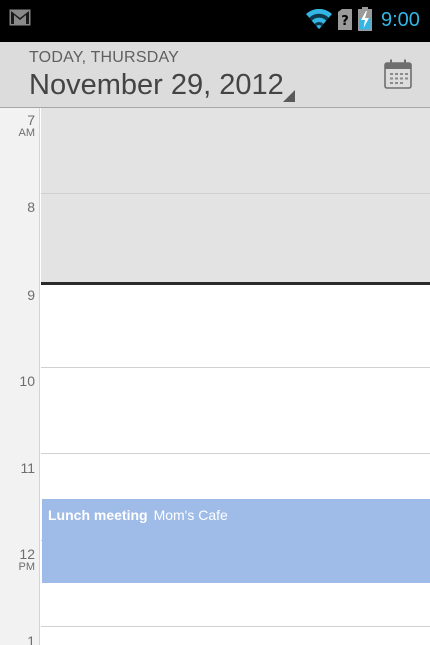  I want to click on dropdown-triangle-icon, so click(289, 96).